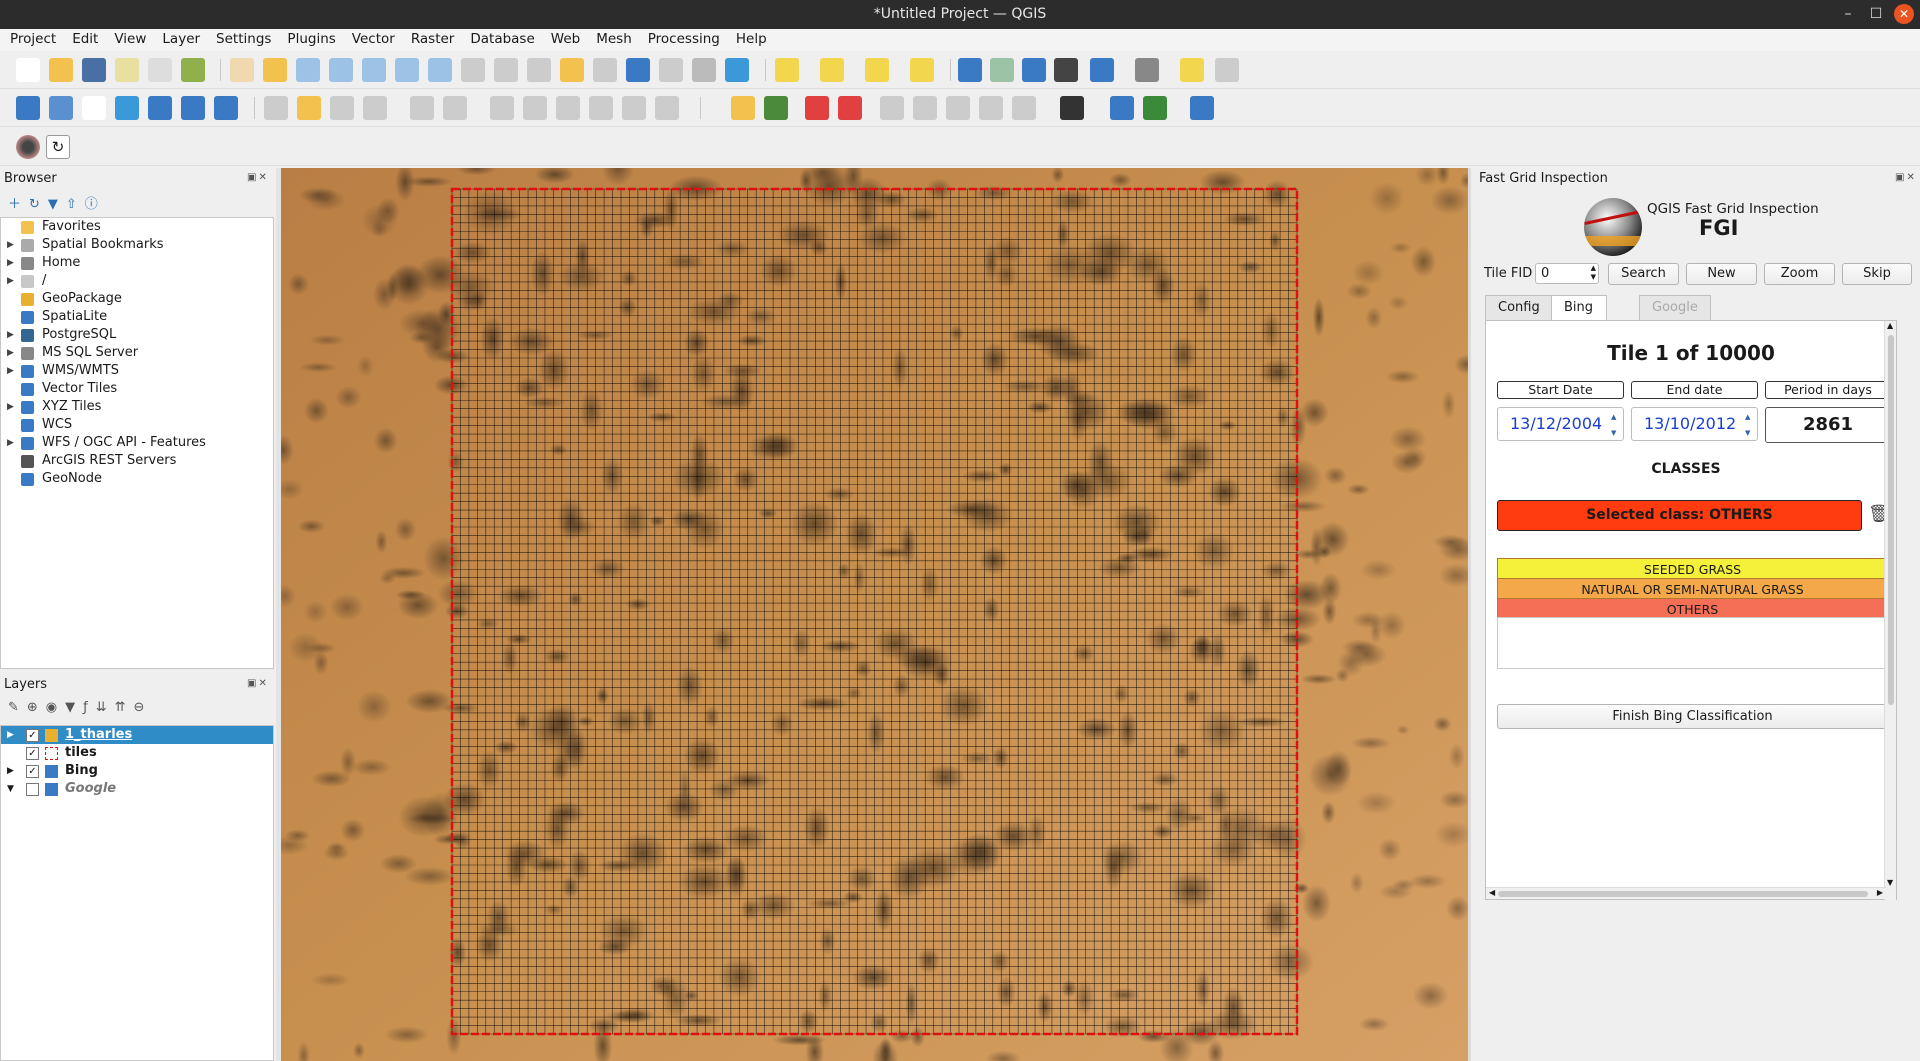  Describe the element at coordinates (137, 479) in the screenshot. I see `browser-item: GeoNode` at that location.